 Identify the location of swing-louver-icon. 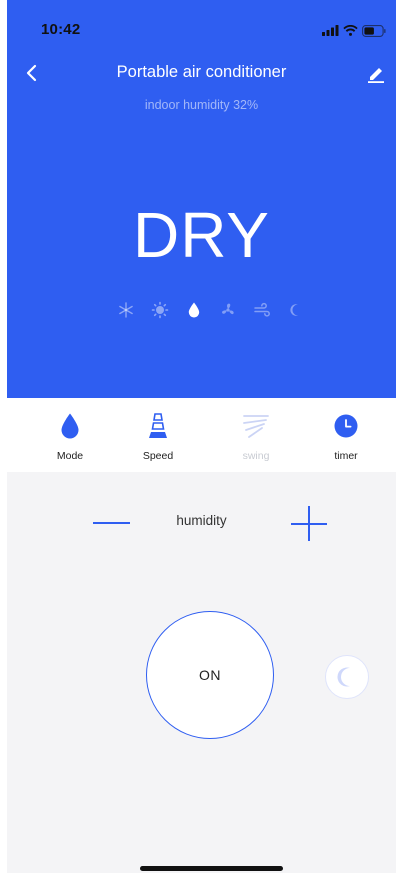
(256, 426).